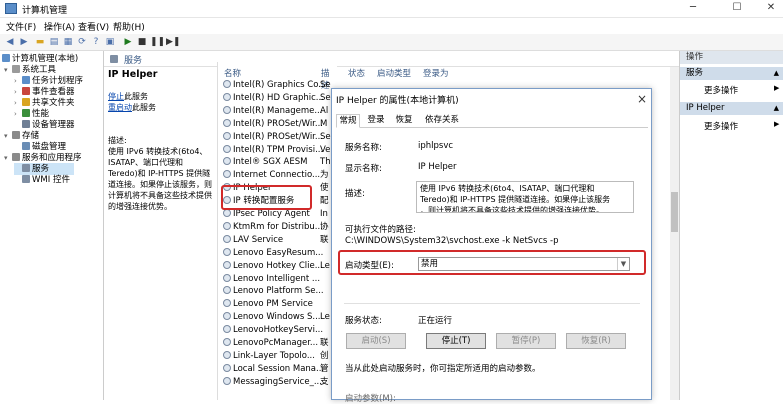 The width and height of the screenshot is (783, 404). What do you see at coordinates (436, 73) in the screenshot?
I see `column-header-logon: 登录为` at bounding box center [436, 73].